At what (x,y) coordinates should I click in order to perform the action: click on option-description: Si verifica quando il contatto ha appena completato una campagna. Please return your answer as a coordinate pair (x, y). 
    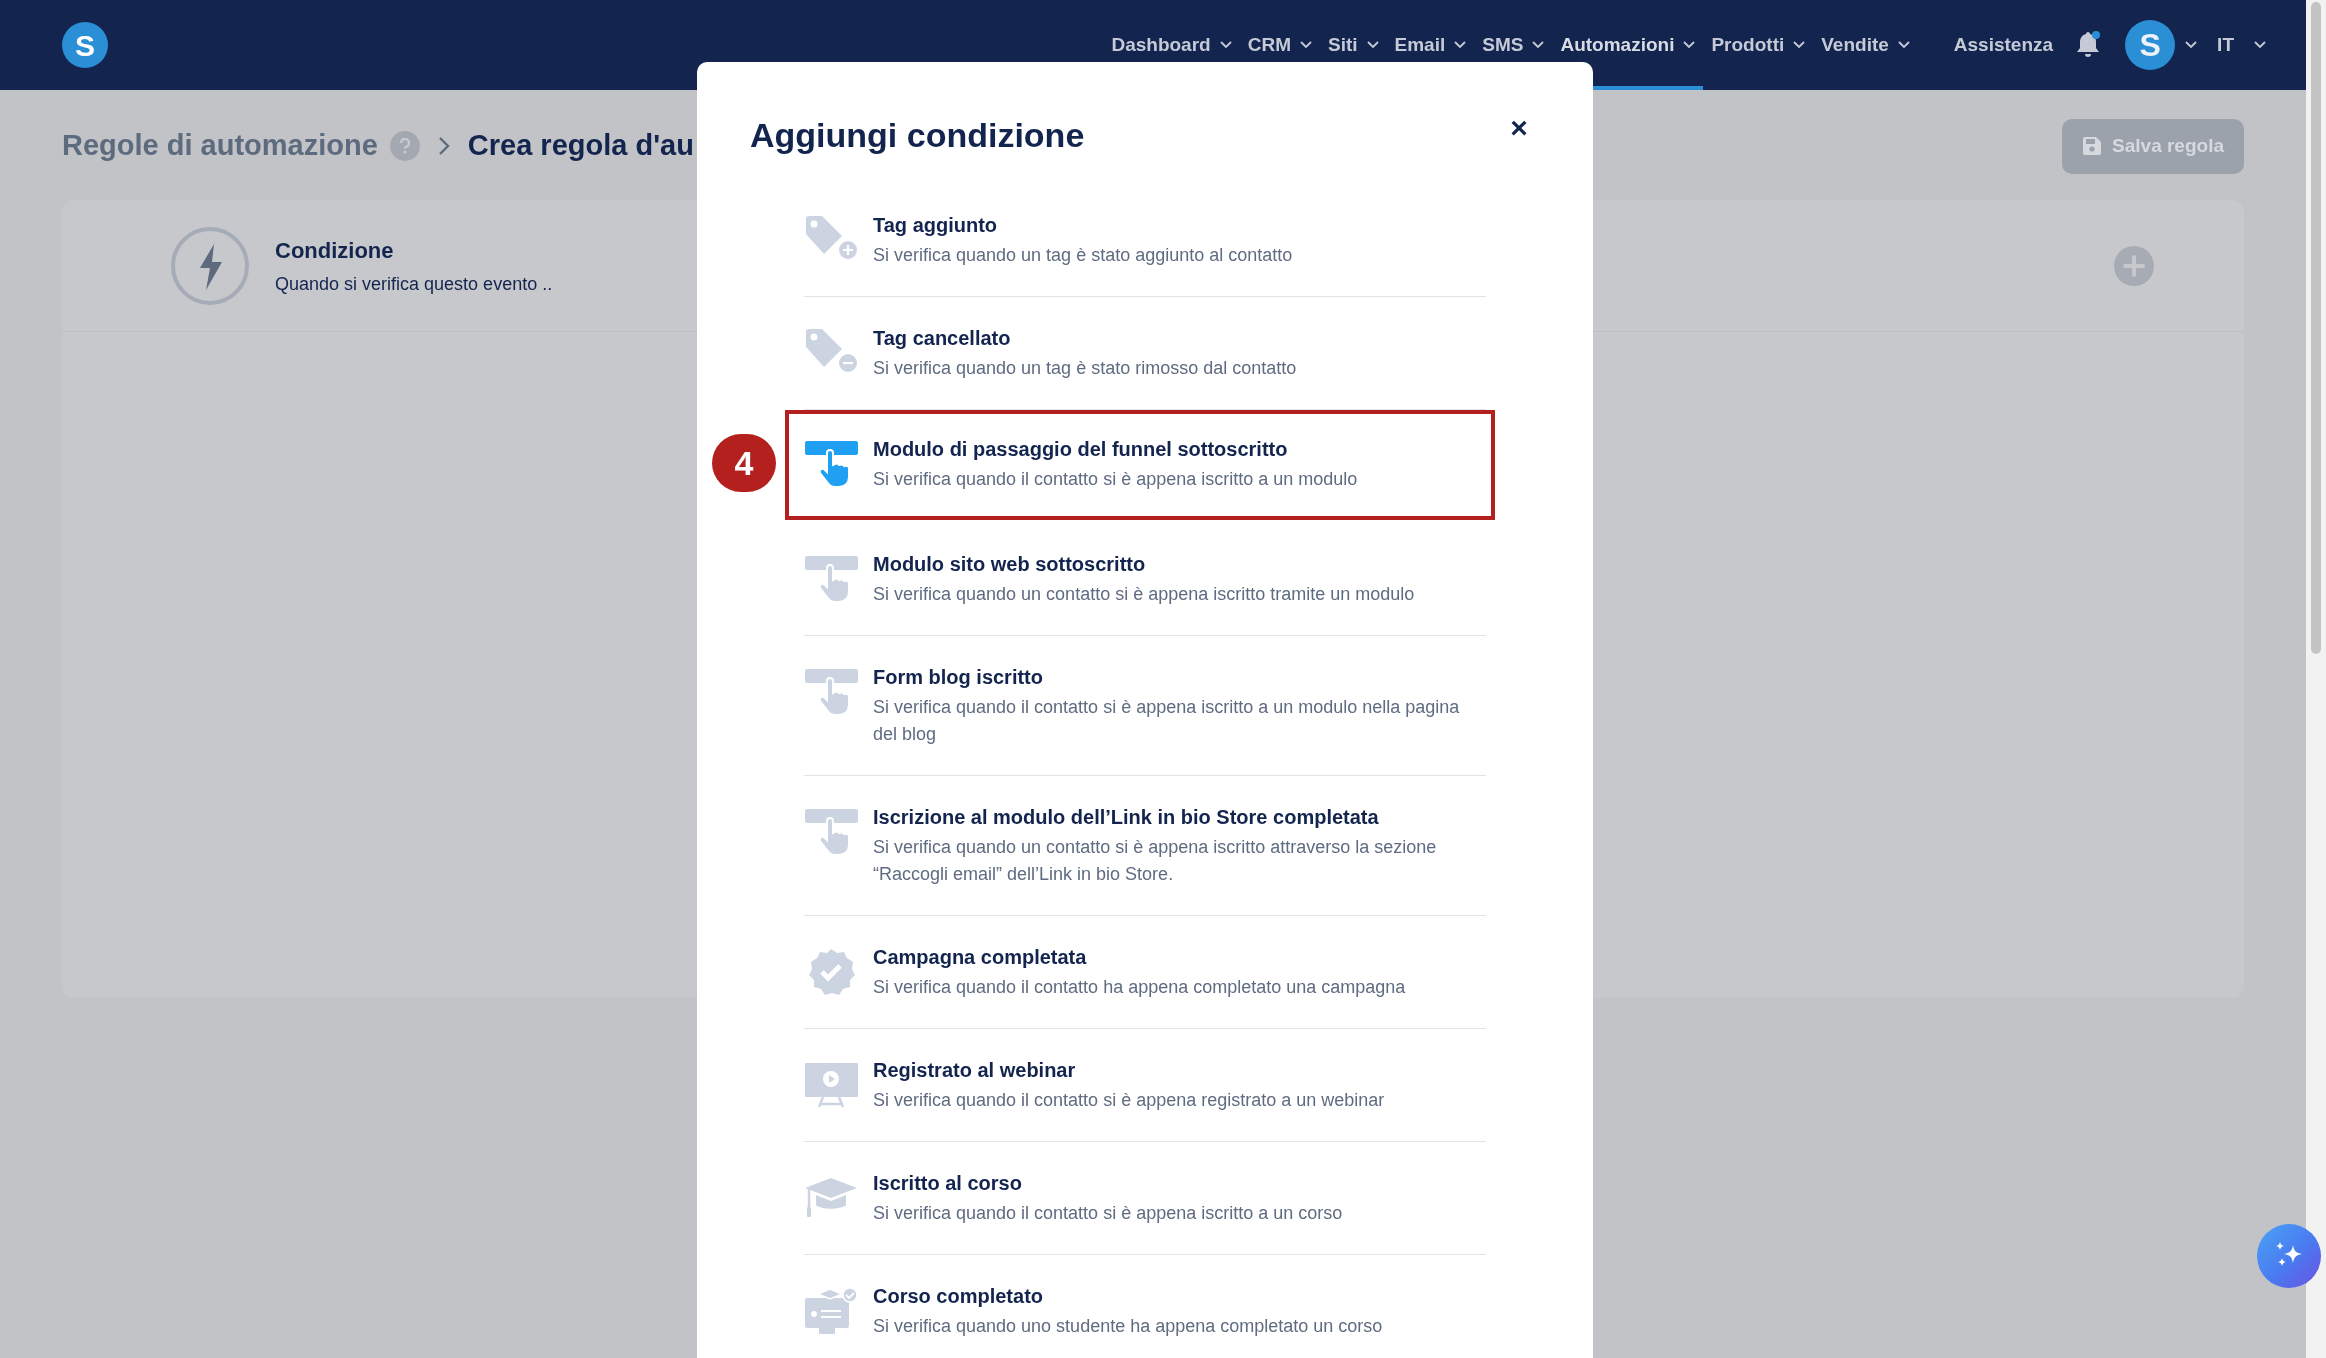
    Looking at the image, I should click on (1139, 987).